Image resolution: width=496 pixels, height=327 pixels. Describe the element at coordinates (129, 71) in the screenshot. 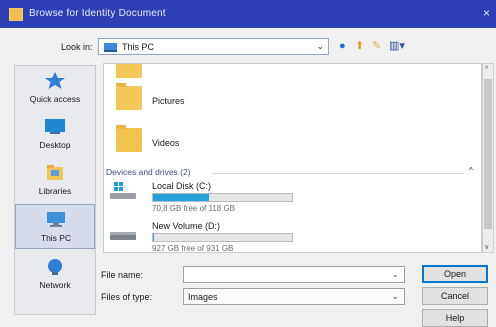

I see `folder-icon` at that location.